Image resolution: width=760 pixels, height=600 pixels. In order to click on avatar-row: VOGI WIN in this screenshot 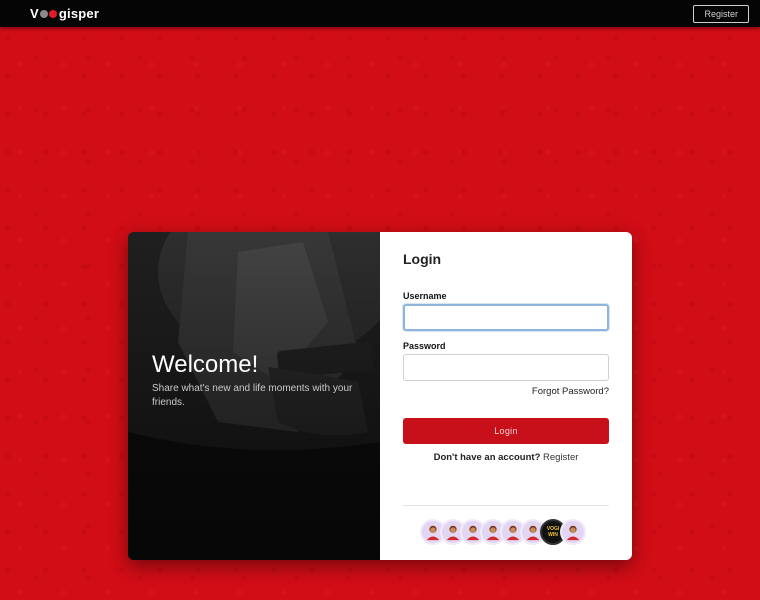, I will do `click(510, 532)`.